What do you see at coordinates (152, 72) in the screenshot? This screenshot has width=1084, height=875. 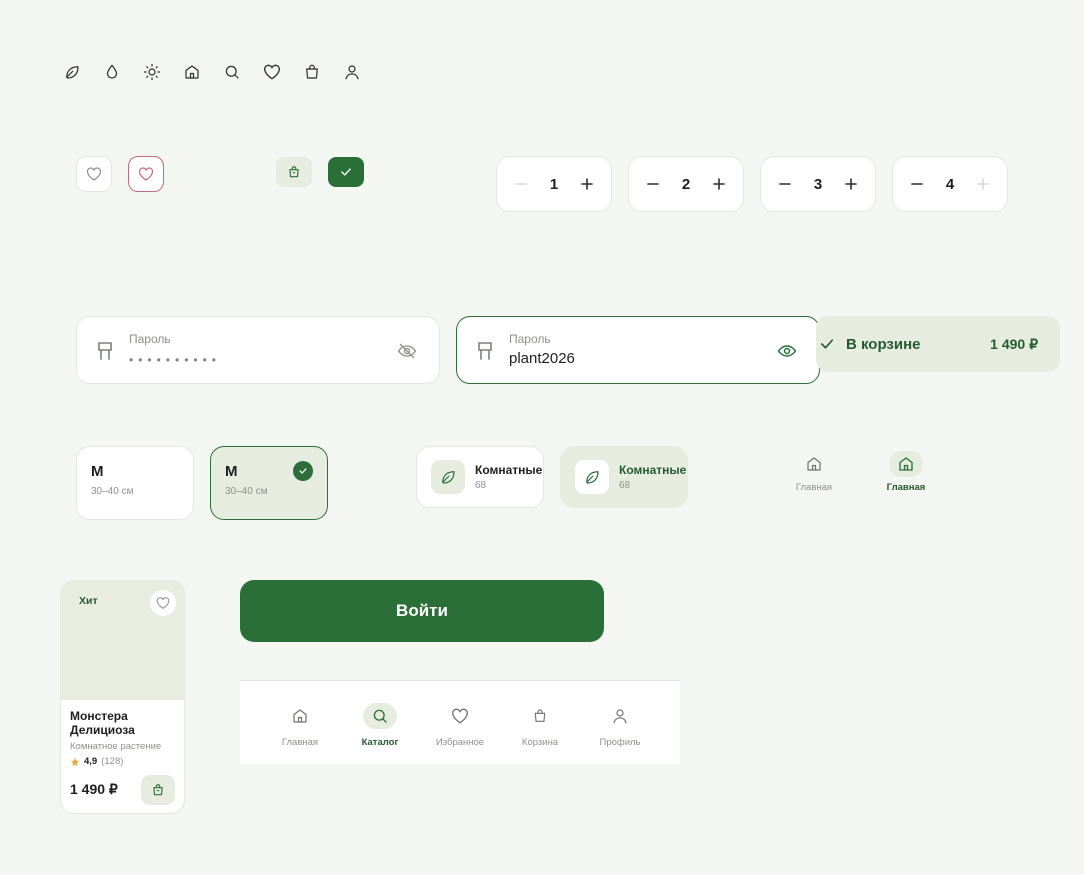 I see `sun-icon` at bounding box center [152, 72].